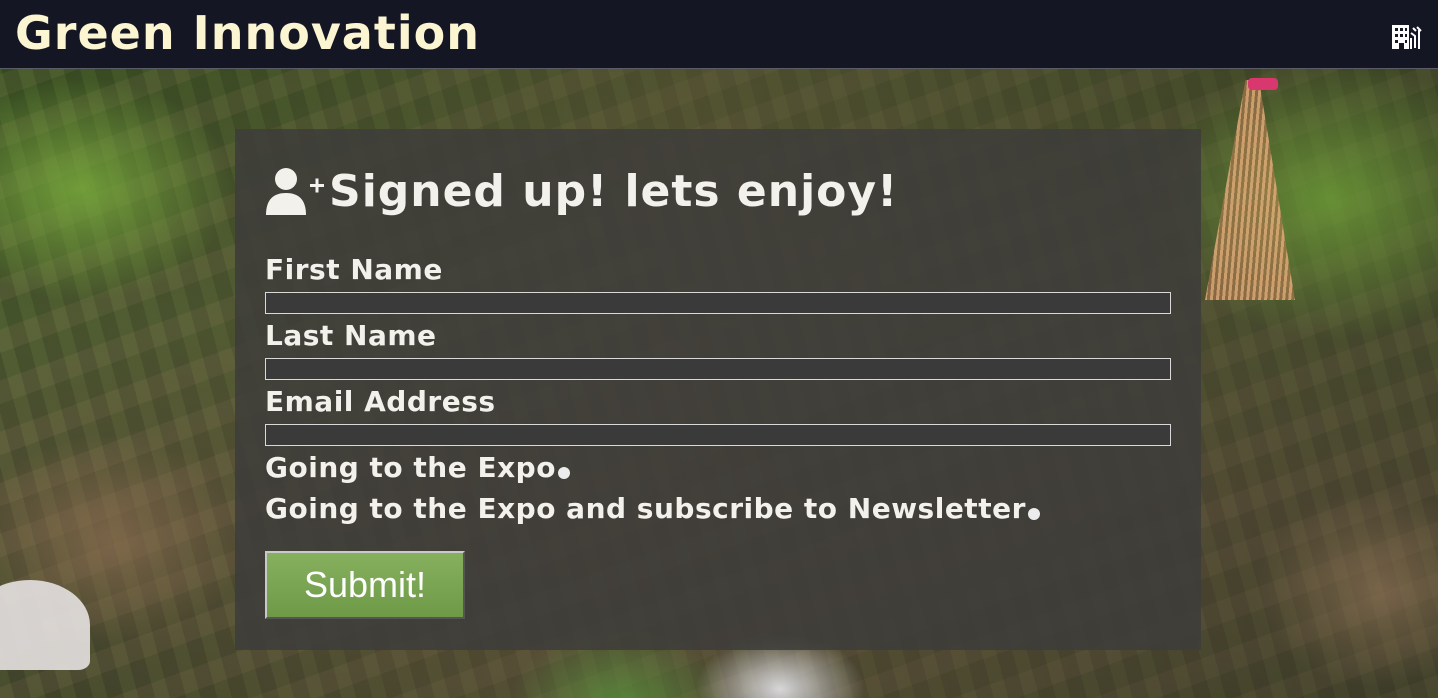 The height and width of the screenshot is (698, 1438). Describe the element at coordinates (365, 585) in the screenshot. I see `submit-button: Submit!` at that location.